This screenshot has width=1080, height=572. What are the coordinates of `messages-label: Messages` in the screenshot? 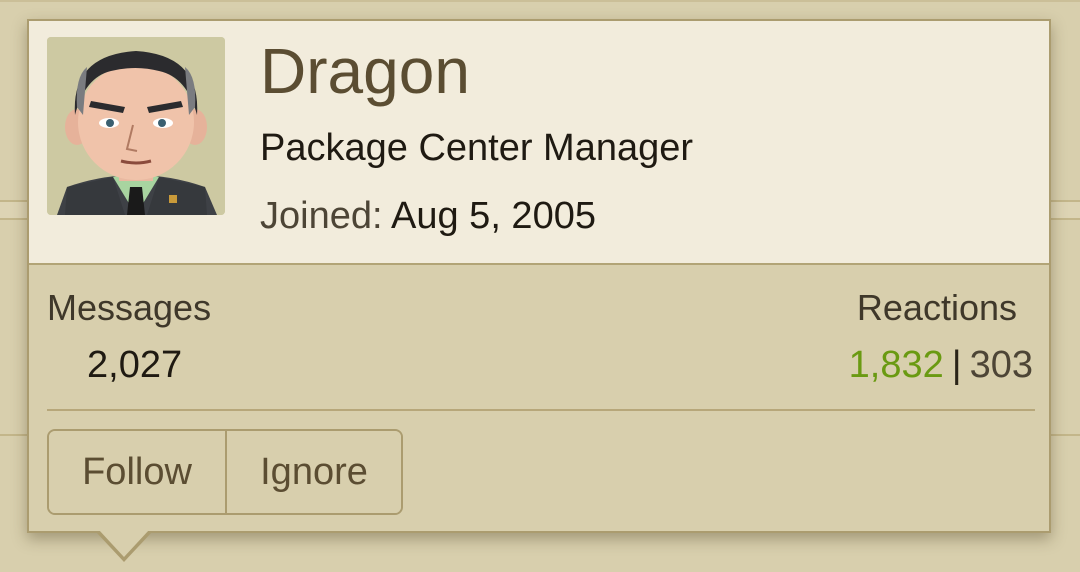 It's located at (129, 307).